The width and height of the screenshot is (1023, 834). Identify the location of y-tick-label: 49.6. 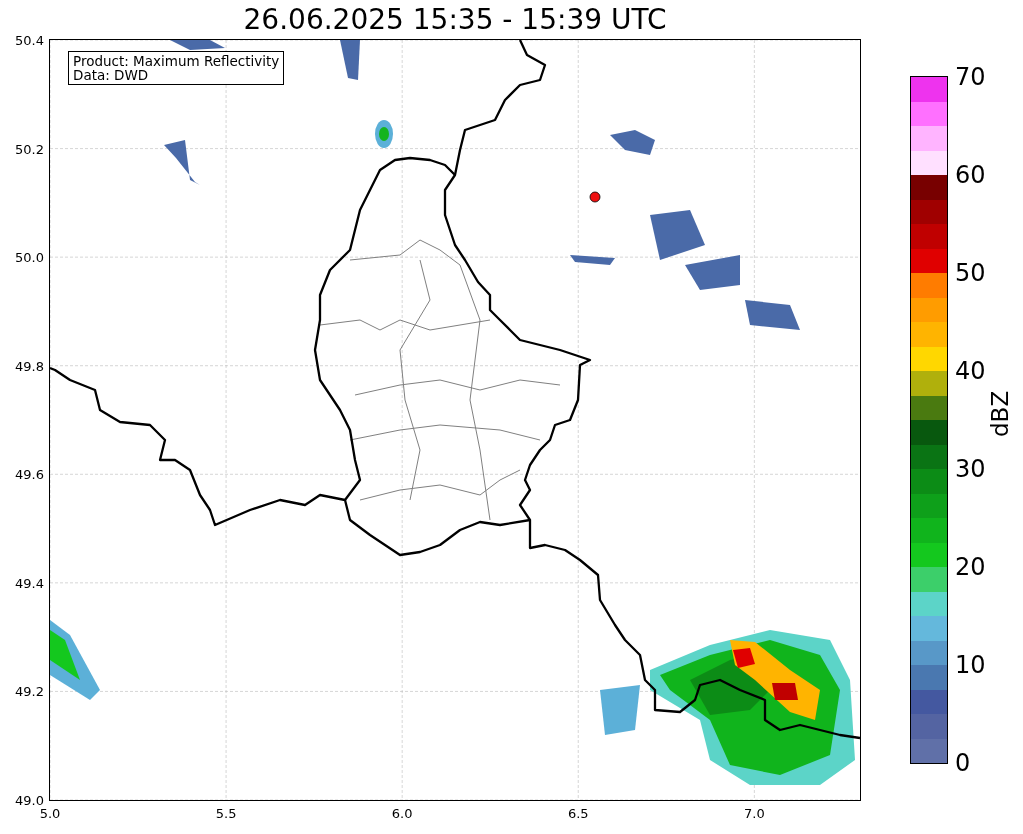
(29, 474).